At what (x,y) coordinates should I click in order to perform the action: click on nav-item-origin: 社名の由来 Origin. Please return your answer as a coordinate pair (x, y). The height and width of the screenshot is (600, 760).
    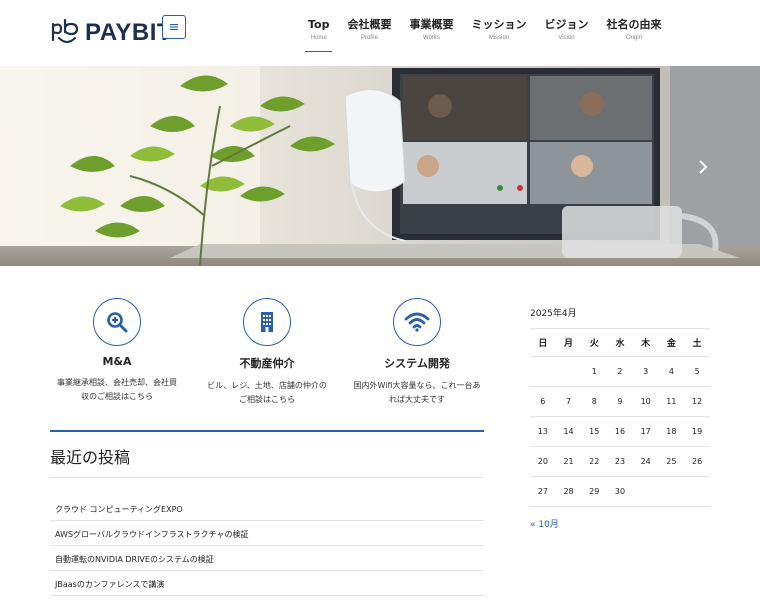
    Looking at the image, I should click on (633, 35).